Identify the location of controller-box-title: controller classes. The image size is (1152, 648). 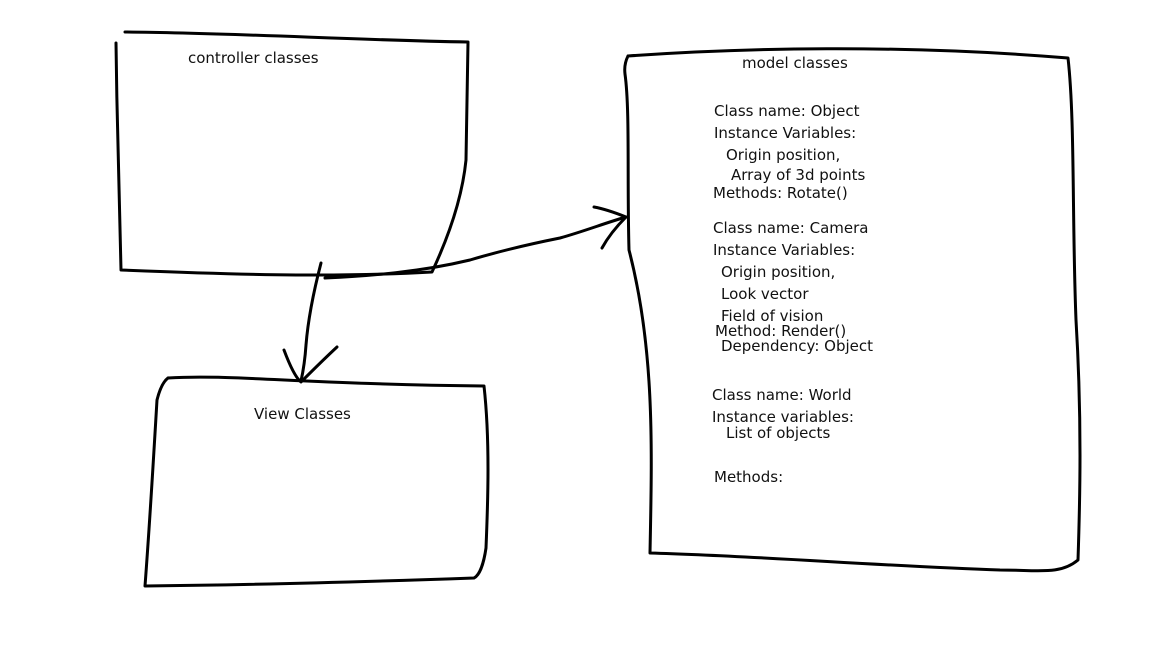
(253, 58).